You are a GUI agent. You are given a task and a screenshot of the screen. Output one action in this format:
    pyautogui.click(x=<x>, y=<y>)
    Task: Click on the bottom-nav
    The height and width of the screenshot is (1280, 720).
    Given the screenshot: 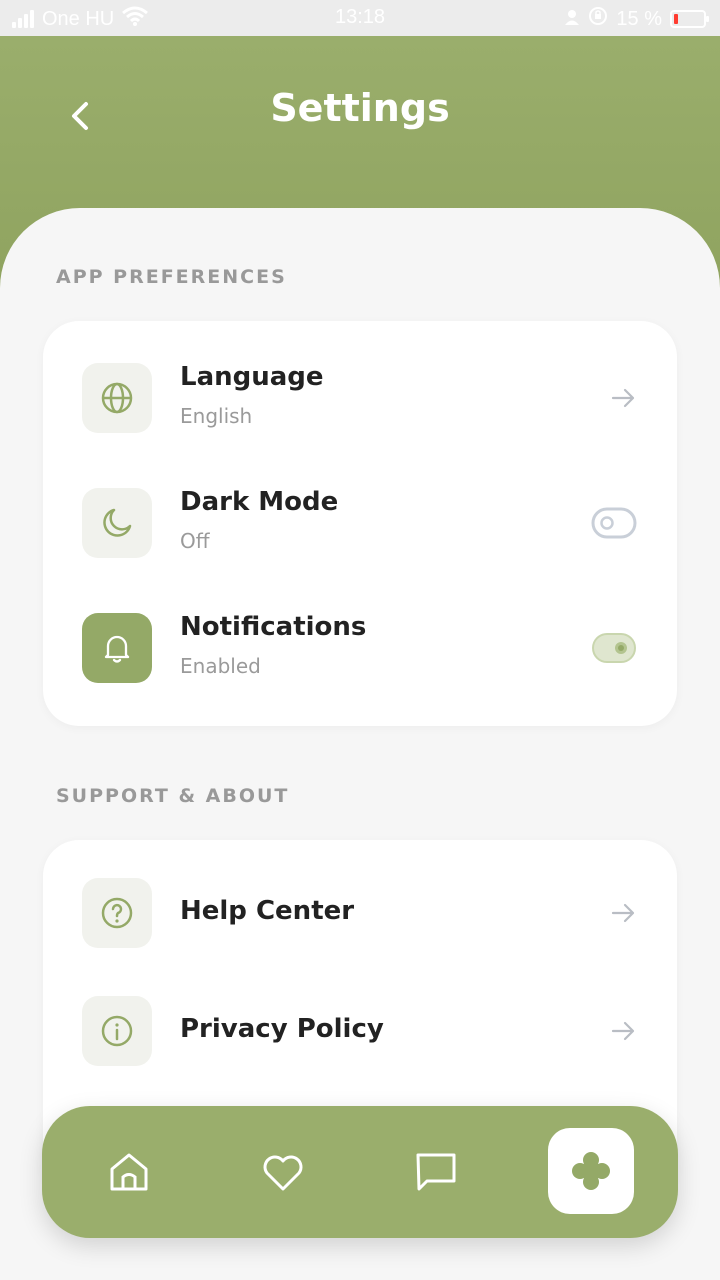 What is the action you would take?
    pyautogui.click(x=360, y=1172)
    